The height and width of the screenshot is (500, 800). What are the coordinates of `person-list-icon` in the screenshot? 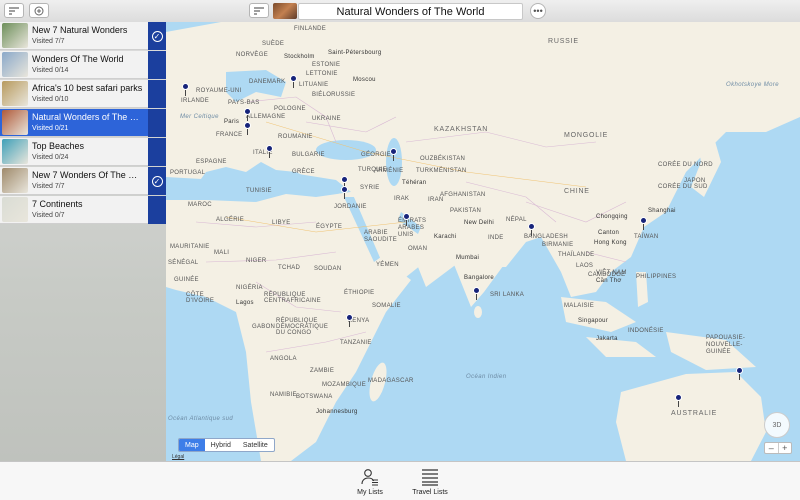 It's located at (369, 477).